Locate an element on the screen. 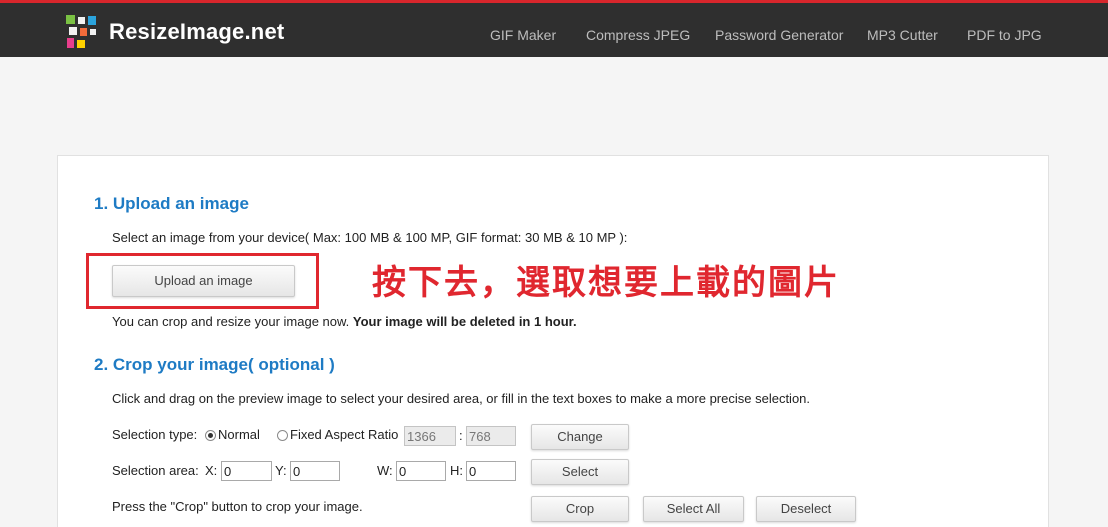 This screenshot has height=527, width=1108. w-input is located at coordinates (421, 471).